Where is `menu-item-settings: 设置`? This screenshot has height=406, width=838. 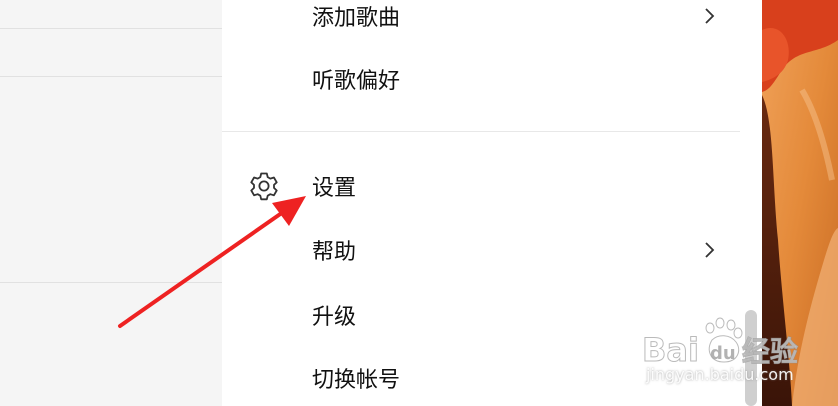 menu-item-settings: 设置 is located at coordinates (481, 186).